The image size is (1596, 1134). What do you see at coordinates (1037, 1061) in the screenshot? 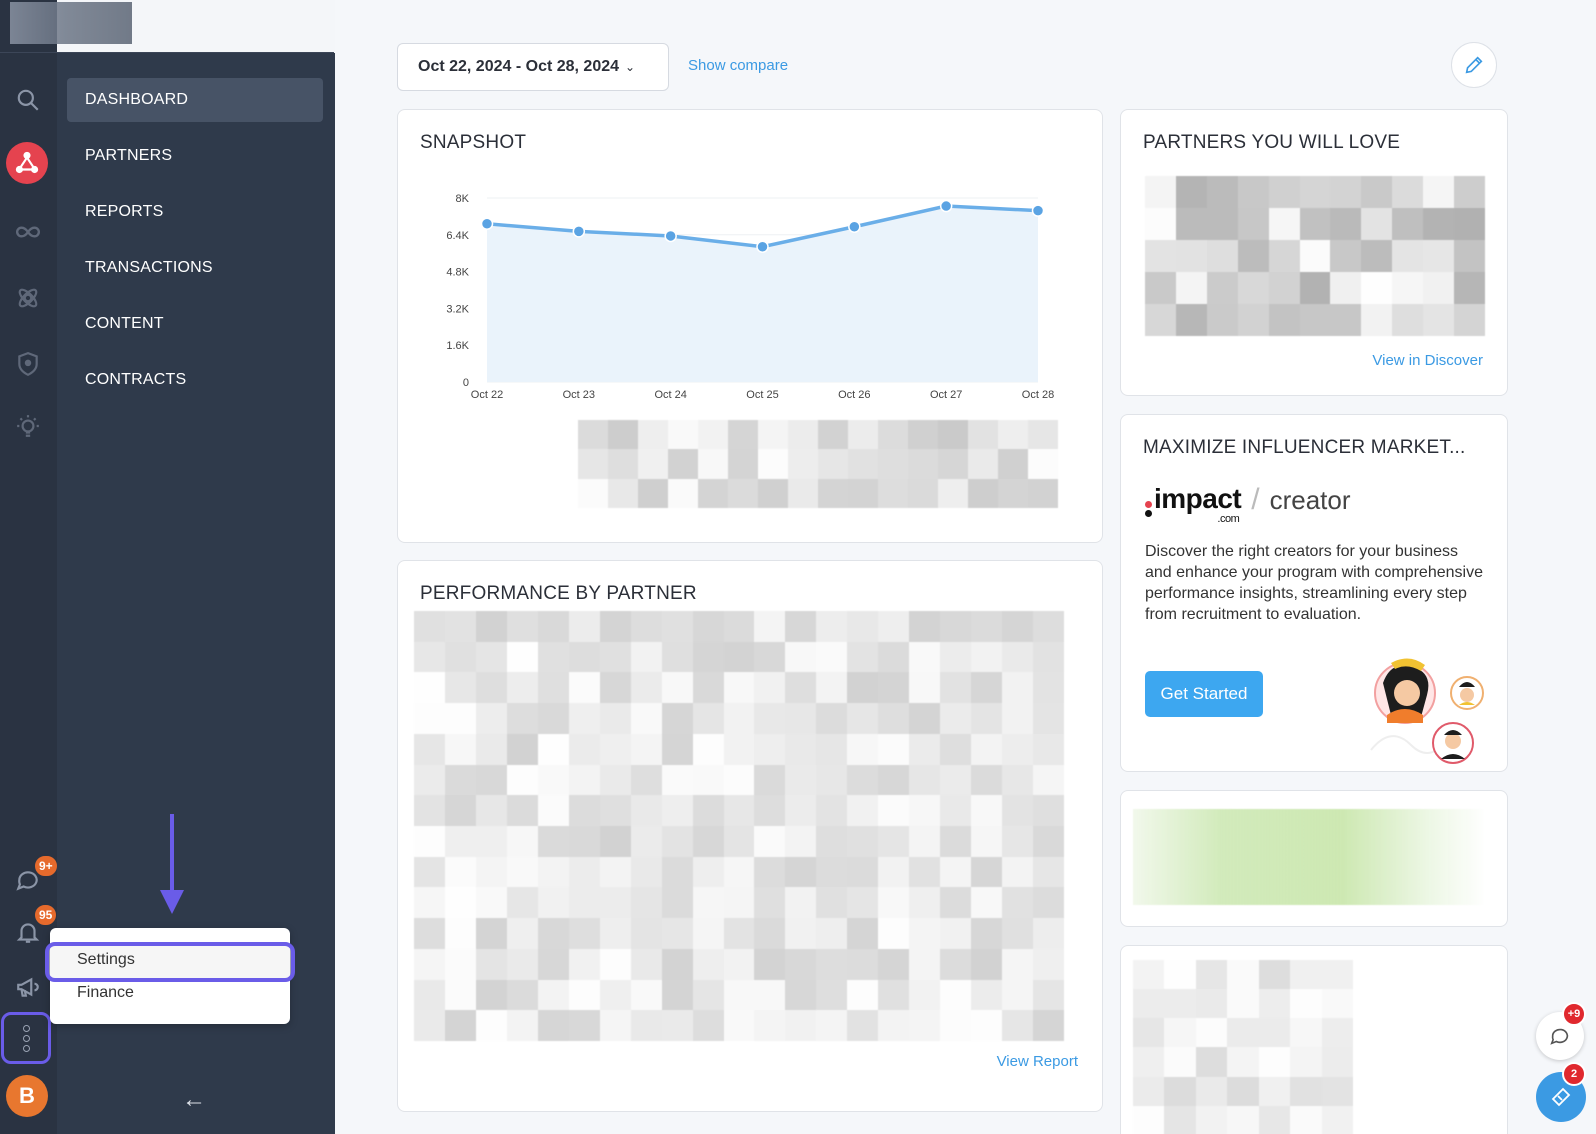
I see `view-report-link: View Report` at bounding box center [1037, 1061].